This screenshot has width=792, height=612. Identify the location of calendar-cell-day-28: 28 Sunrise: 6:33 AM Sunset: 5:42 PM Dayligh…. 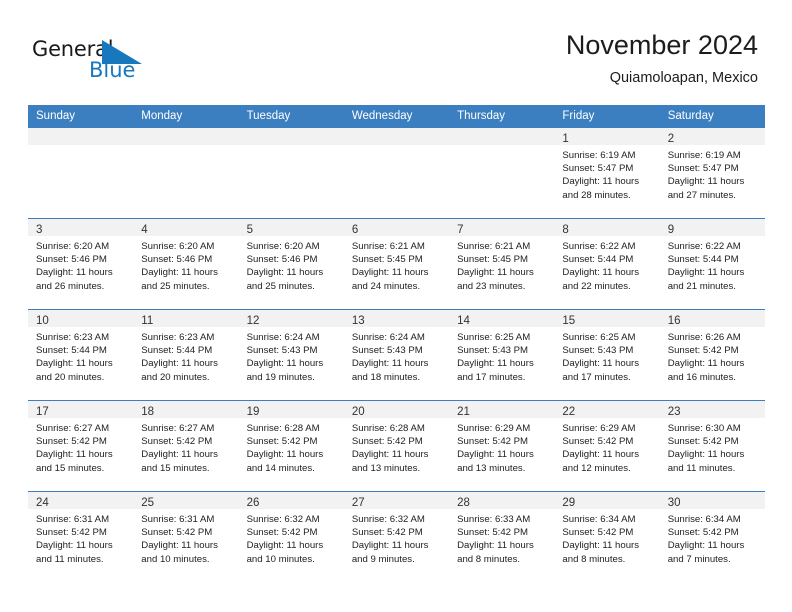
(502, 536).